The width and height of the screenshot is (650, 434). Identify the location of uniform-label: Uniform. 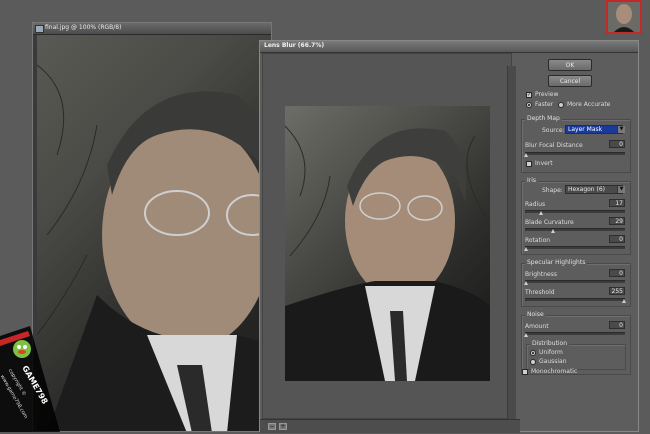
(551, 352).